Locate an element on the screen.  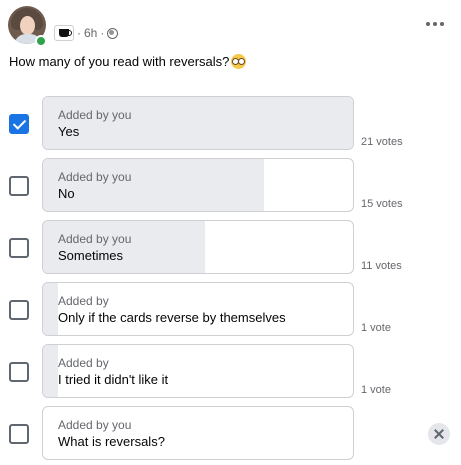
post-text: How many of you read with reversals? is located at coordinates (128, 61).